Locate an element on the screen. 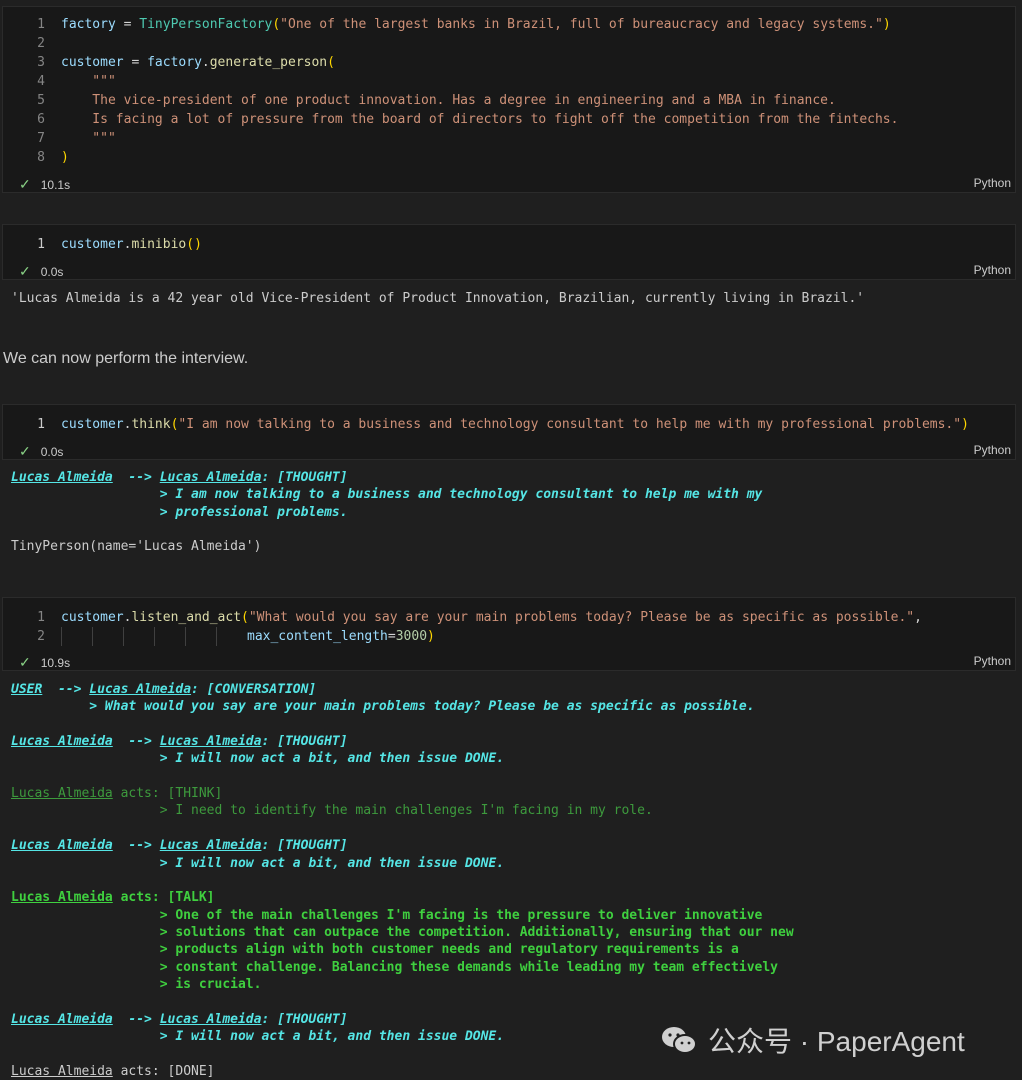 This screenshot has height=1080, width=1022. code-line: 4 """ is located at coordinates (59, 81).